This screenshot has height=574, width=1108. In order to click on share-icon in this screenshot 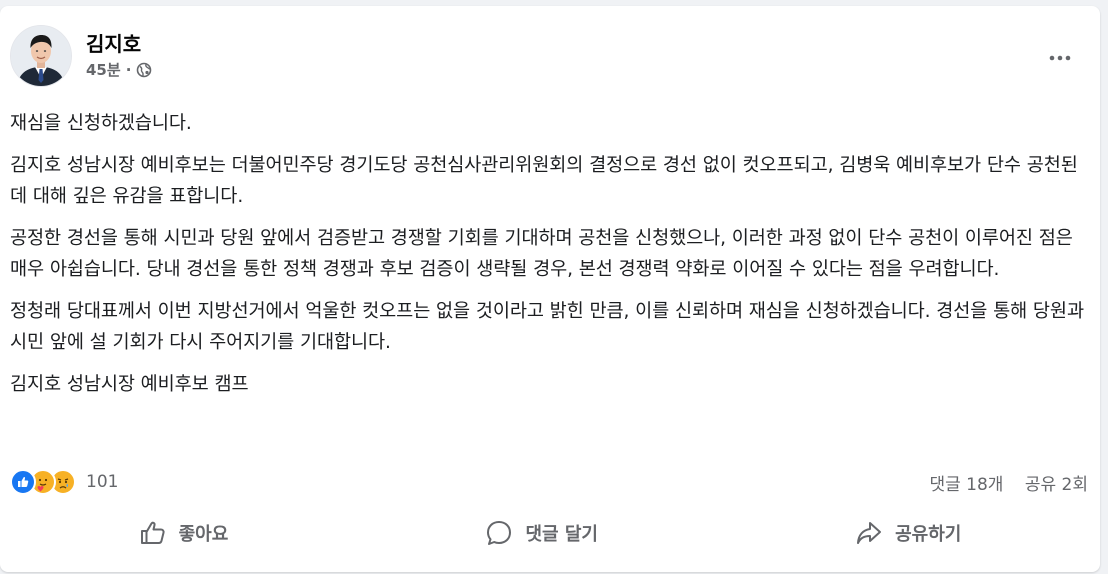, I will do `click(869, 533)`.